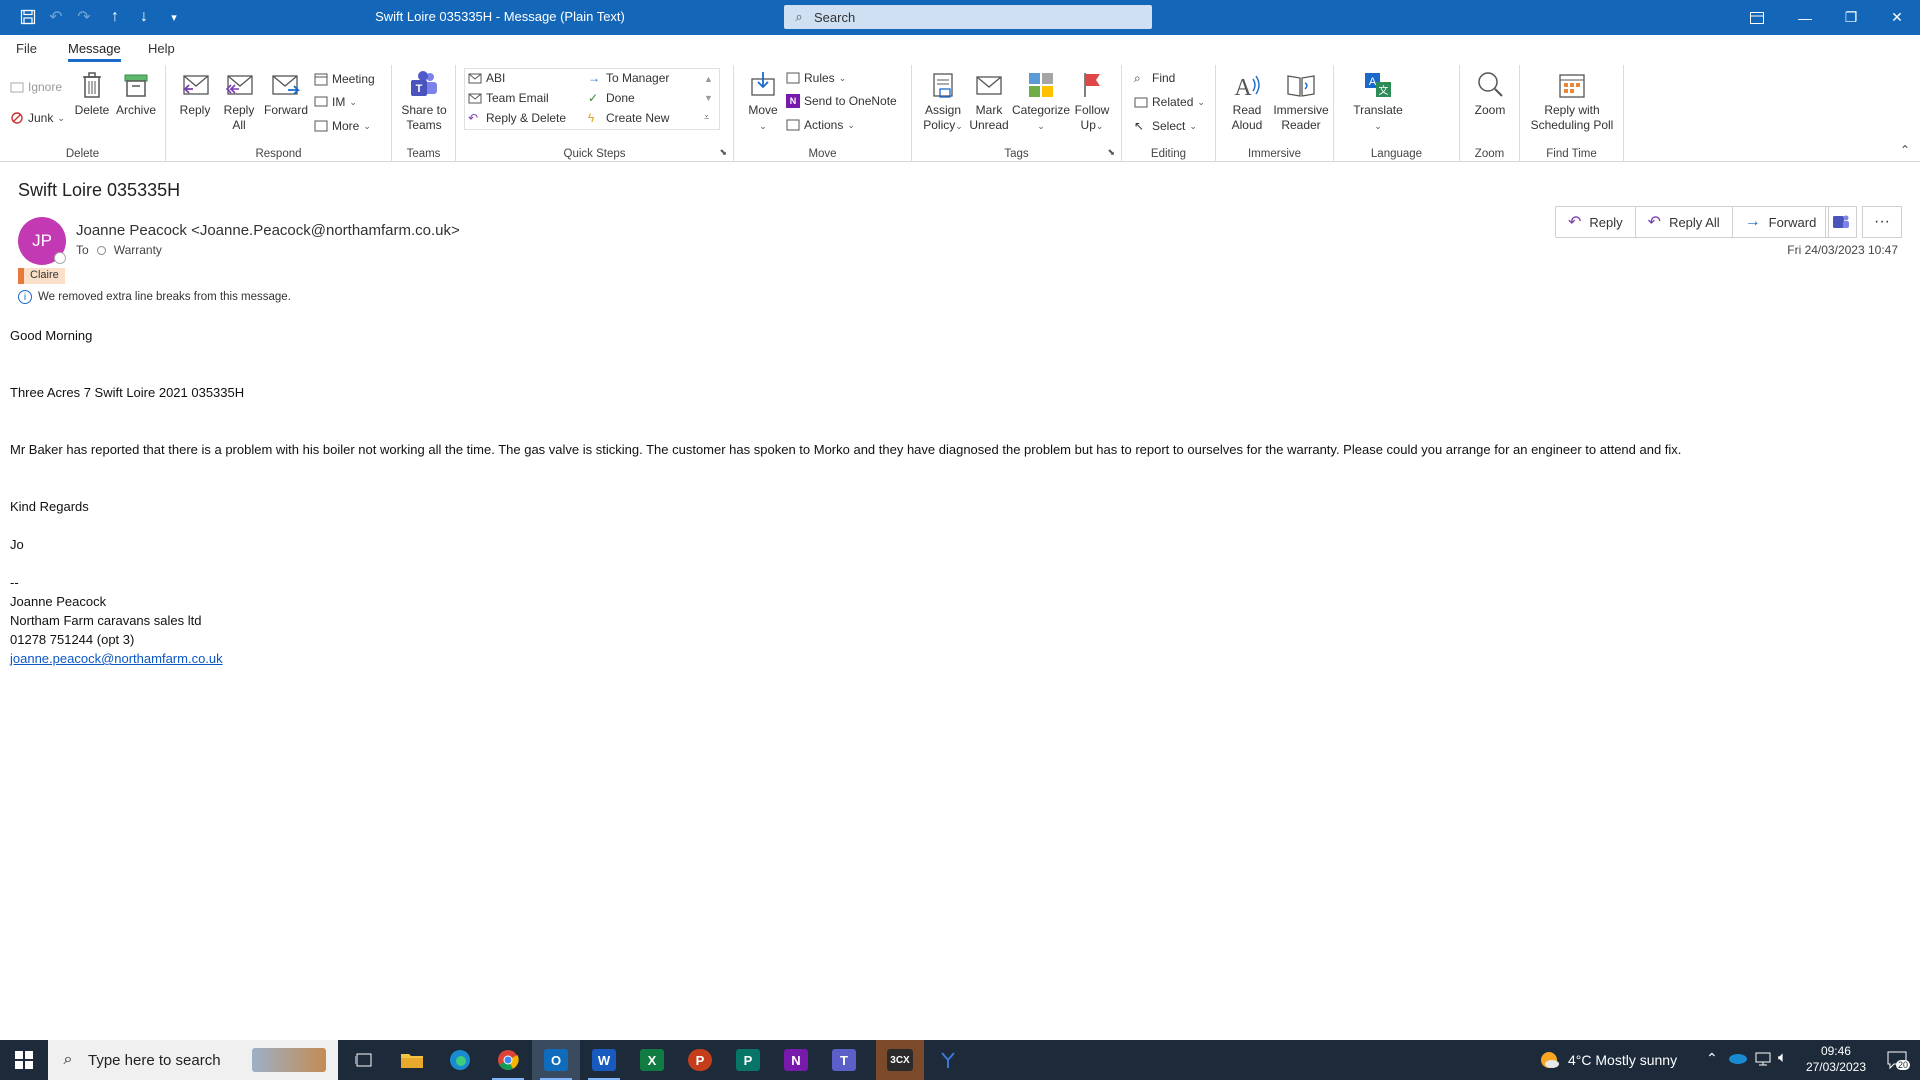 The width and height of the screenshot is (1920, 1080). What do you see at coordinates (174, 17) in the screenshot?
I see `customize-toolbar-icon: ▾` at bounding box center [174, 17].